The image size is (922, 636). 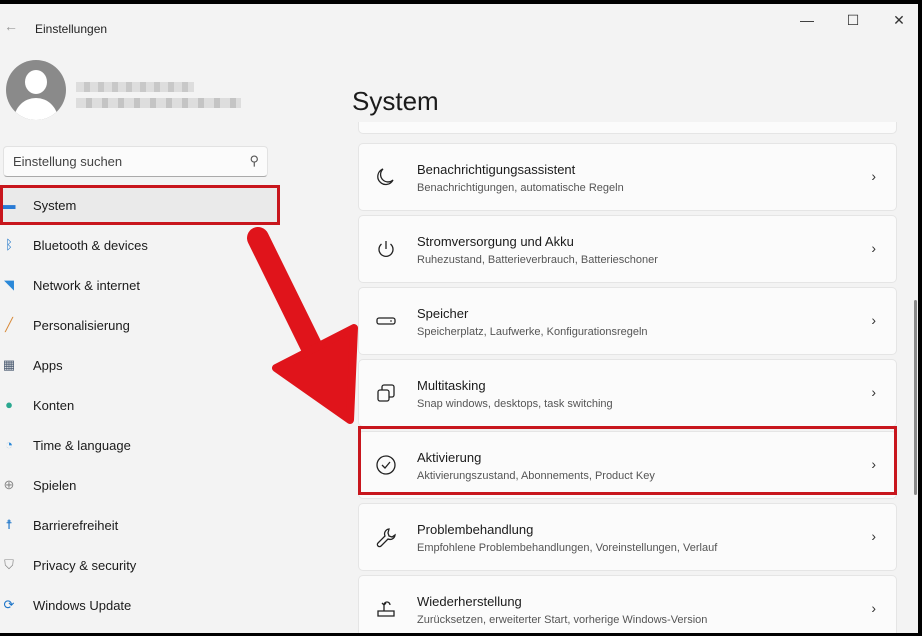 I want to click on arrow-shaft, so click(x=288, y=299).